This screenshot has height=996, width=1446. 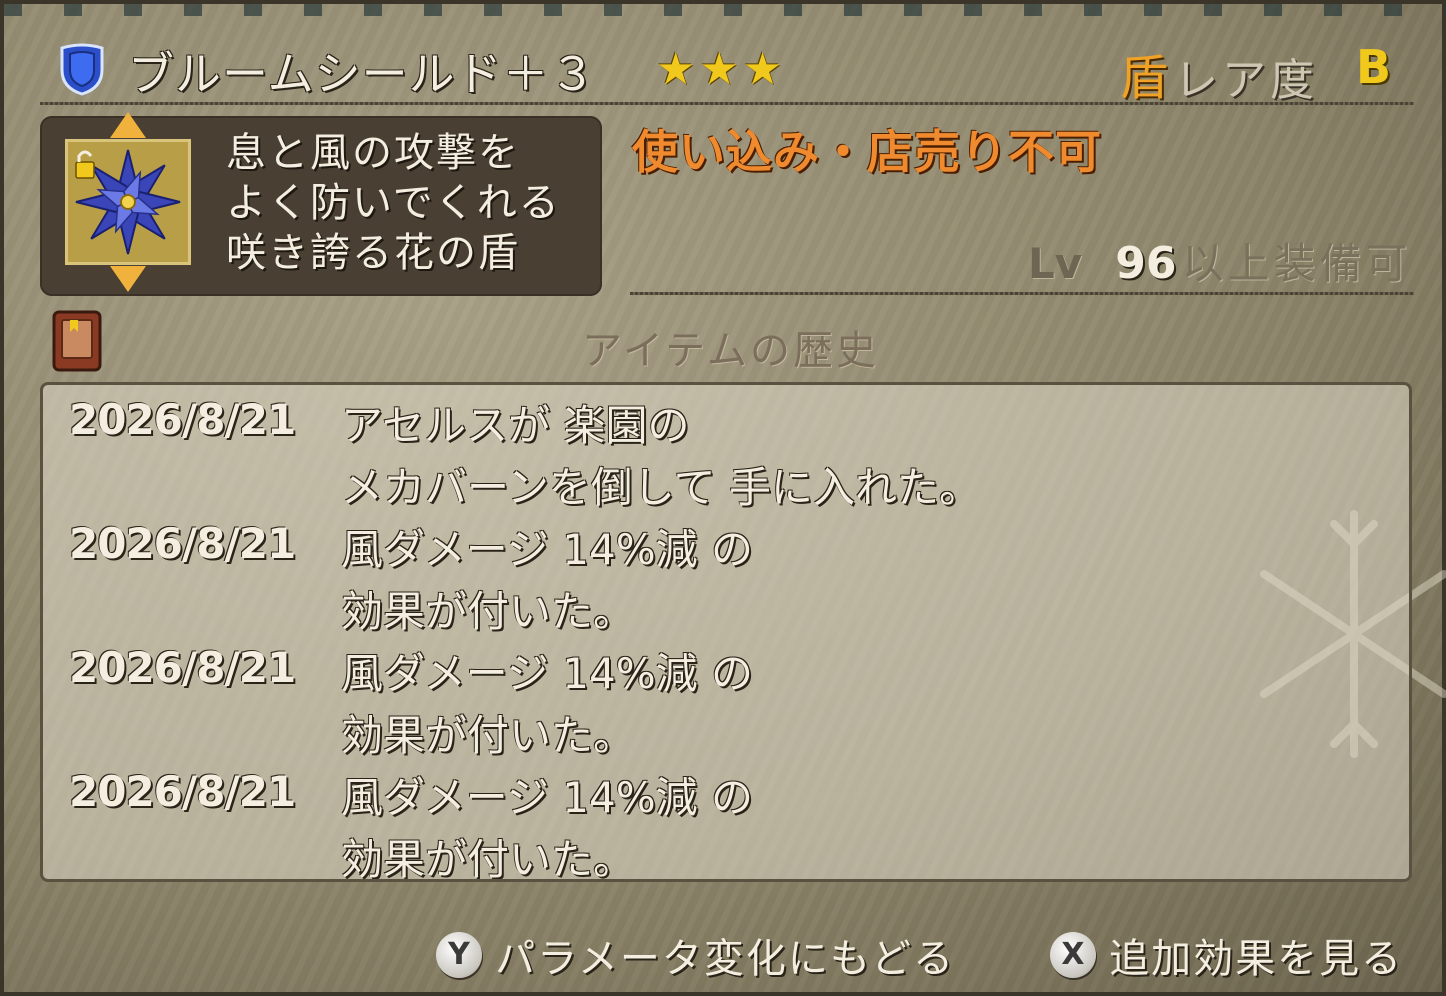 What do you see at coordinates (128, 125) in the screenshot?
I see `scroll-up-arrow-icon` at bounding box center [128, 125].